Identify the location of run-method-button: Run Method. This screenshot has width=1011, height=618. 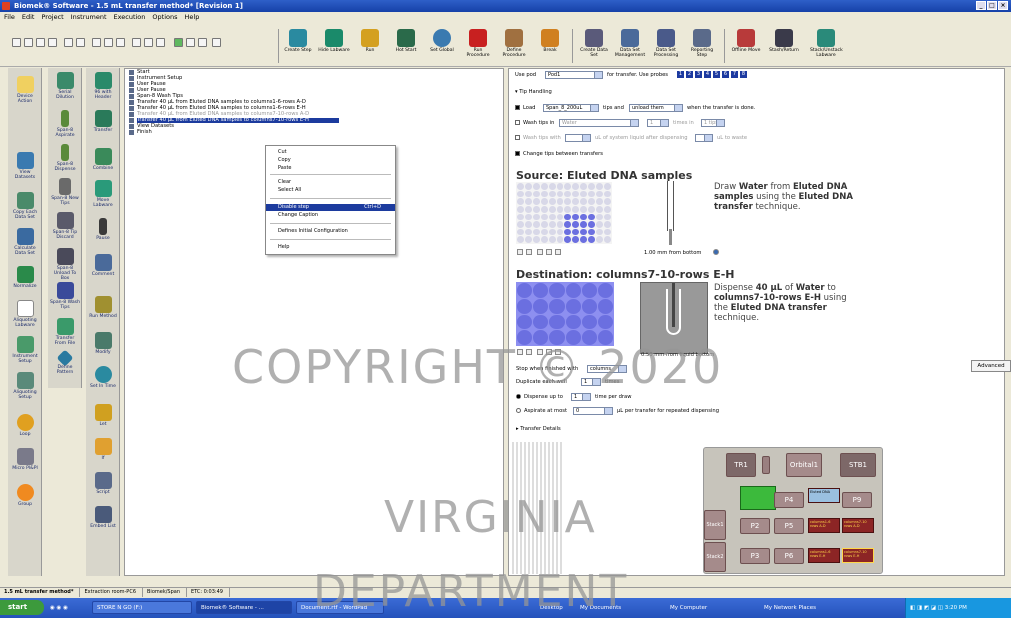
(103, 307).